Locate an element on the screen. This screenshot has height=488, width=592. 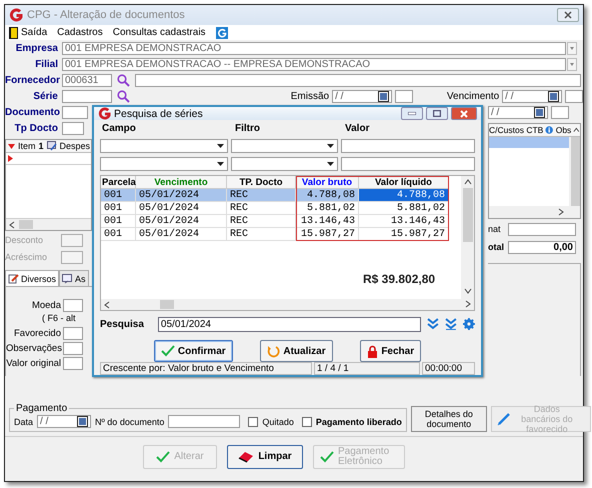
surcharge-field is located at coordinates (72, 257).